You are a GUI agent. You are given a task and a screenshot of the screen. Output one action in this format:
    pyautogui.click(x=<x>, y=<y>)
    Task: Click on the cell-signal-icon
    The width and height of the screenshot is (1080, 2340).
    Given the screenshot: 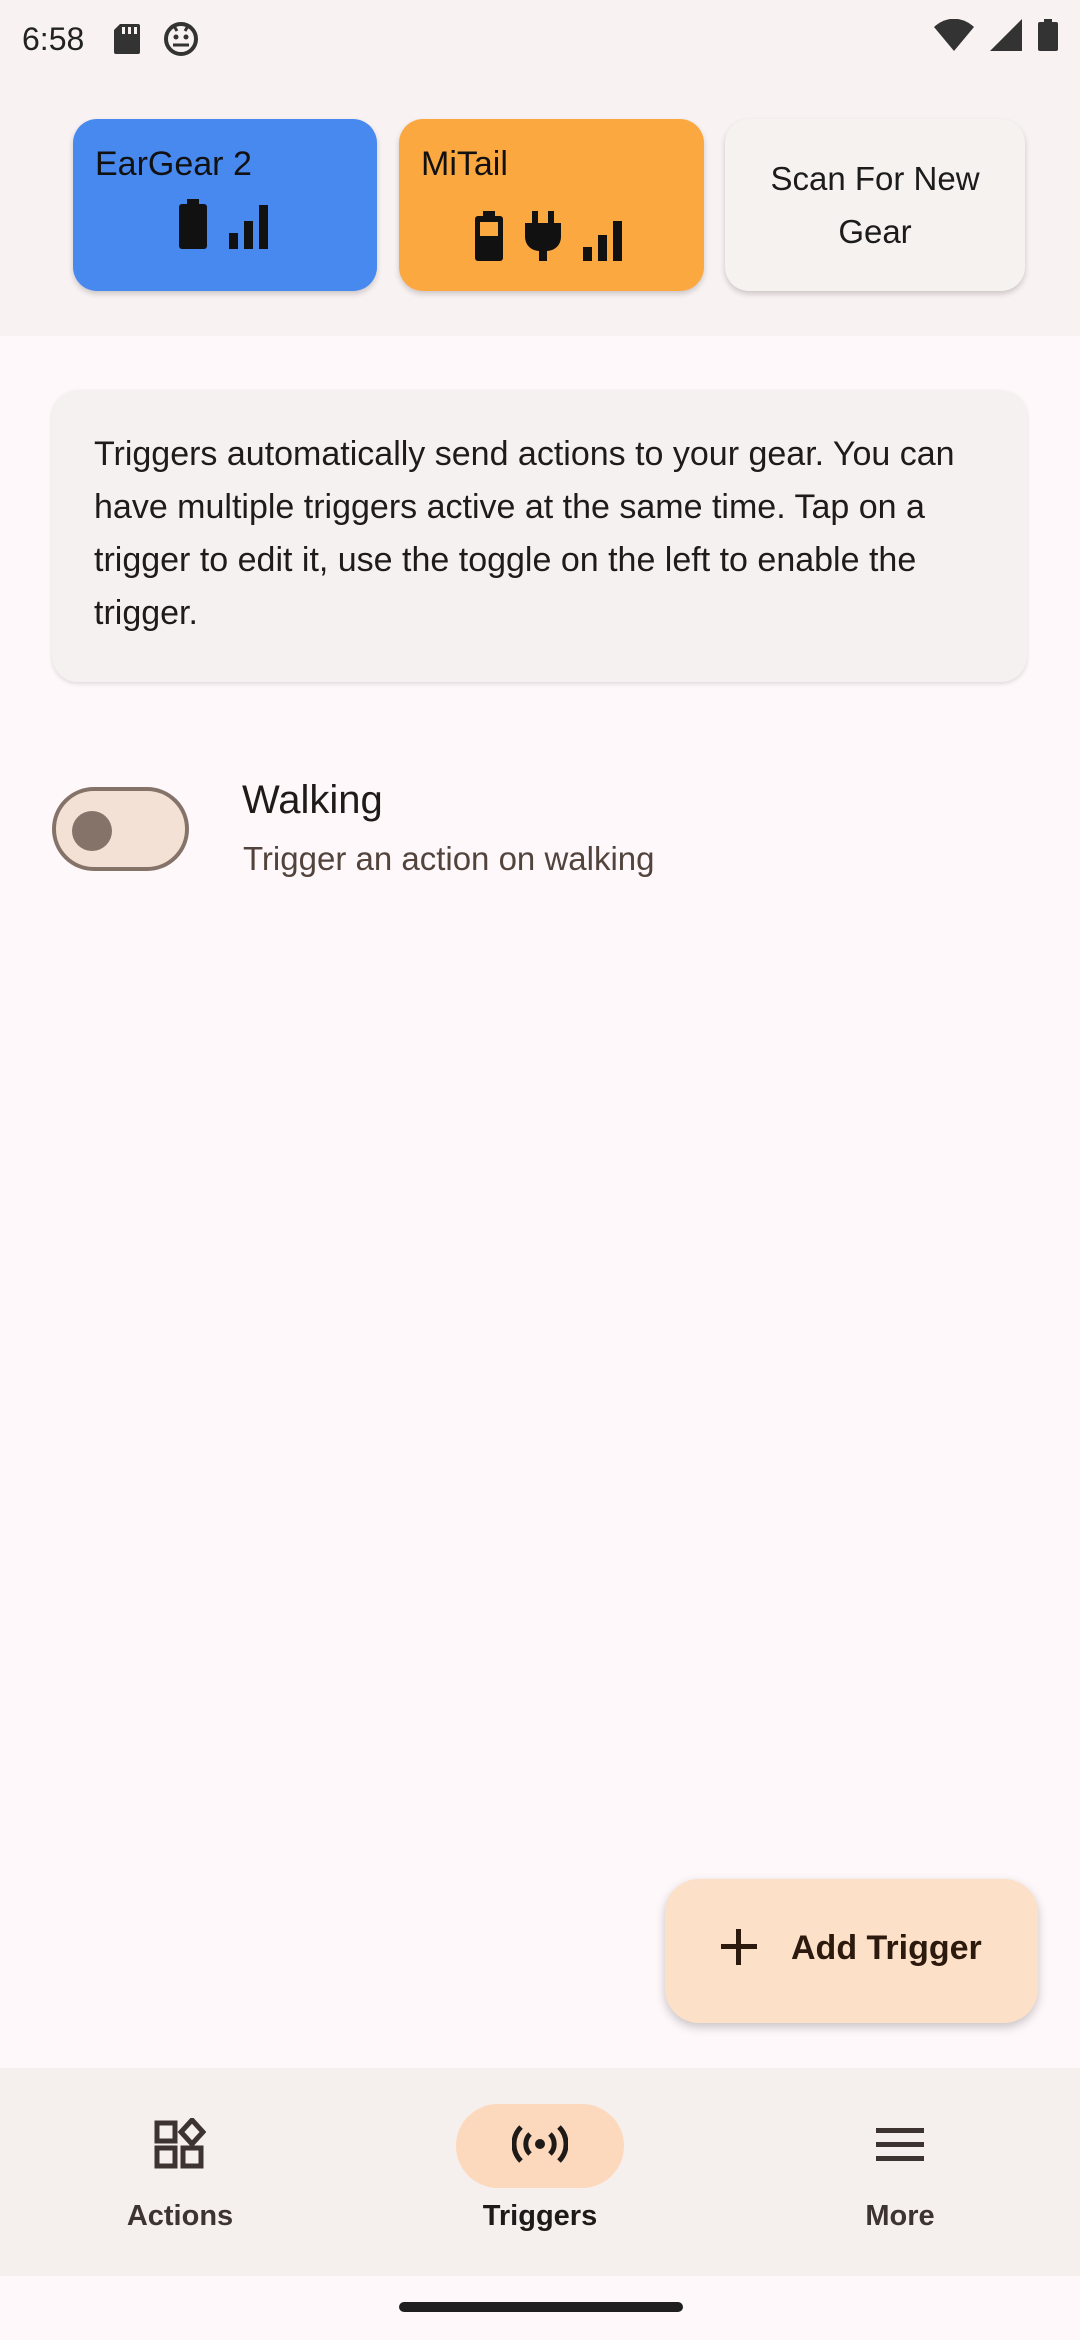 What is the action you would take?
    pyautogui.click(x=1006, y=39)
    